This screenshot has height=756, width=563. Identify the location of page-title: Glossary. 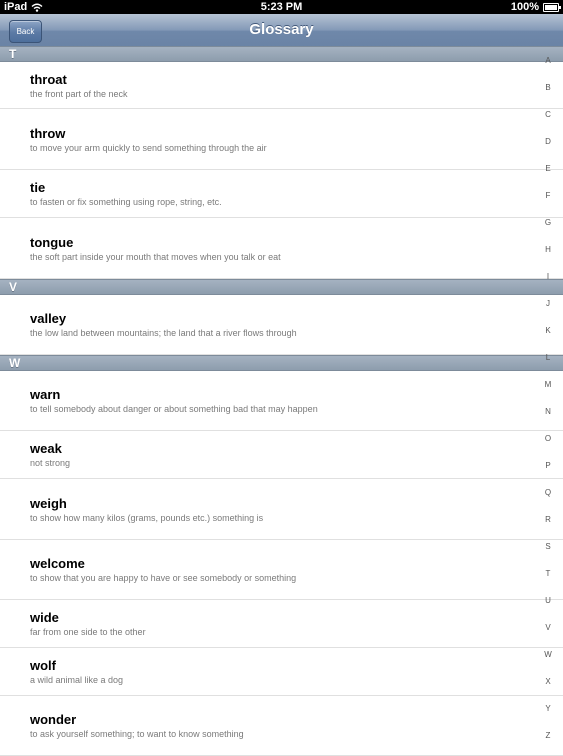
(281, 29).